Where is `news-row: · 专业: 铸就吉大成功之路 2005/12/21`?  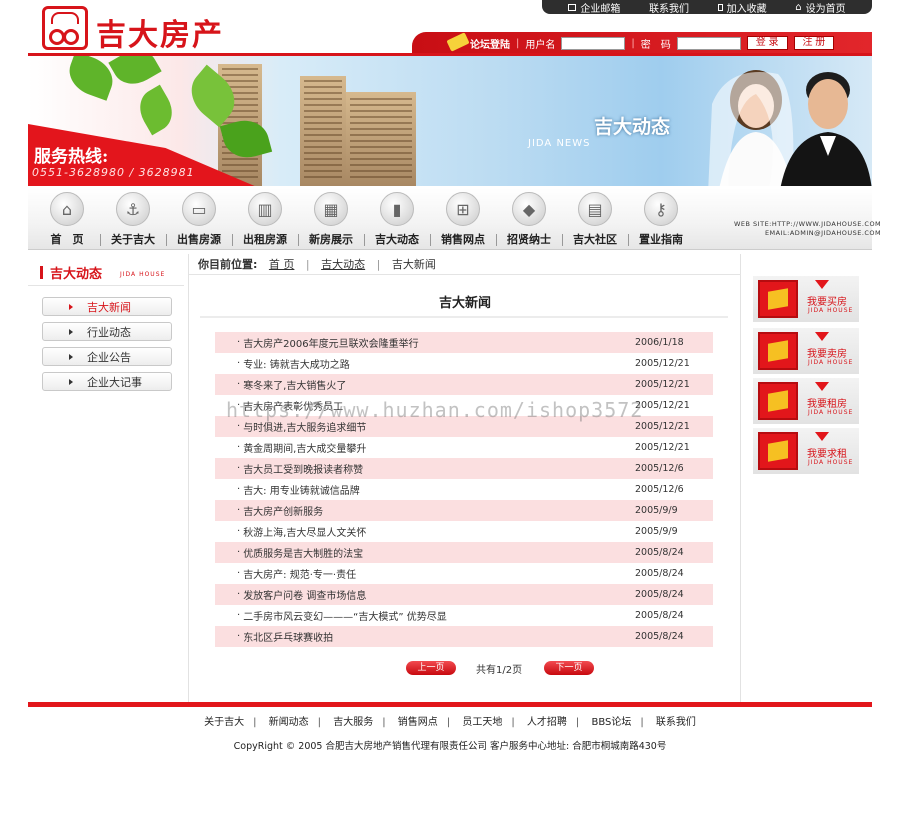
news-row: · 专业: 铸就吉大成功之路 2005/12/21 is located at coordinates (464, 363).